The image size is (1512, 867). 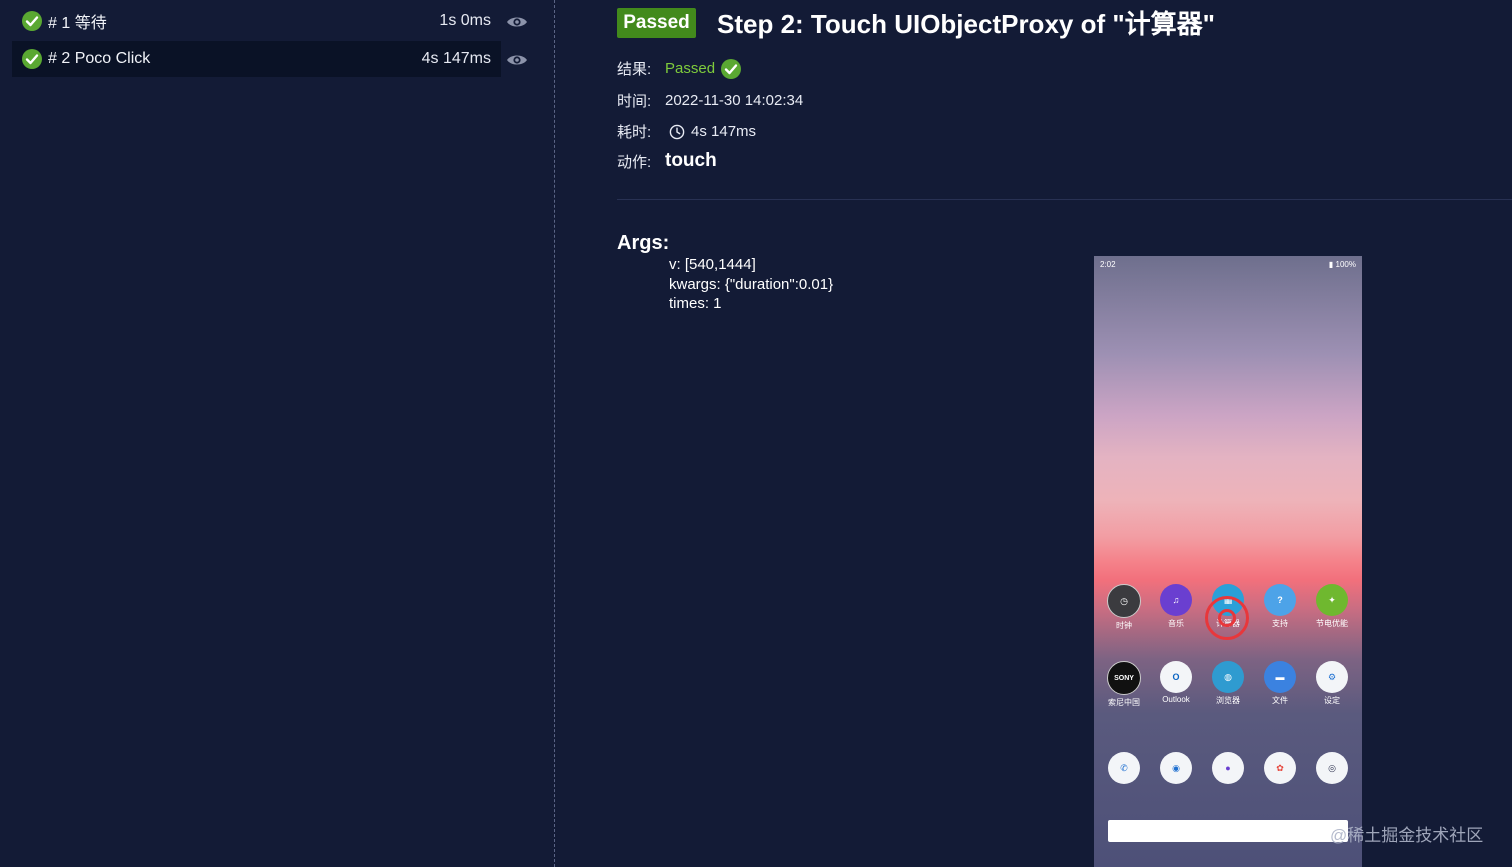 I want to click on step-title: Step 2: Touch UIObjectProxy of "计算器", so click(x=966, y=24).